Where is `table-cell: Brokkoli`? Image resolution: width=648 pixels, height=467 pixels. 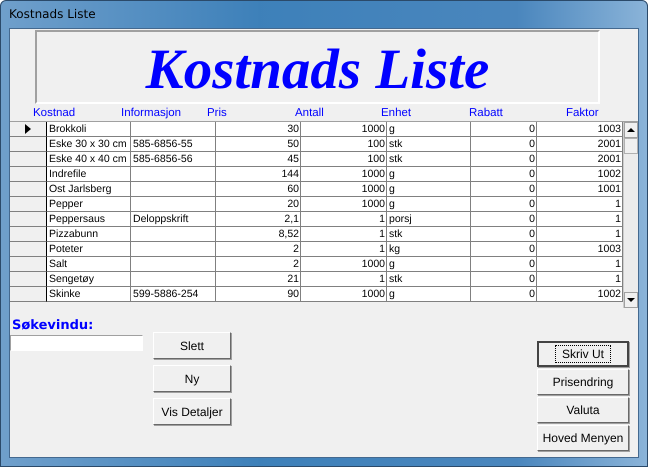 table-cell: Brokkoli is located at coordinates (89, 129).